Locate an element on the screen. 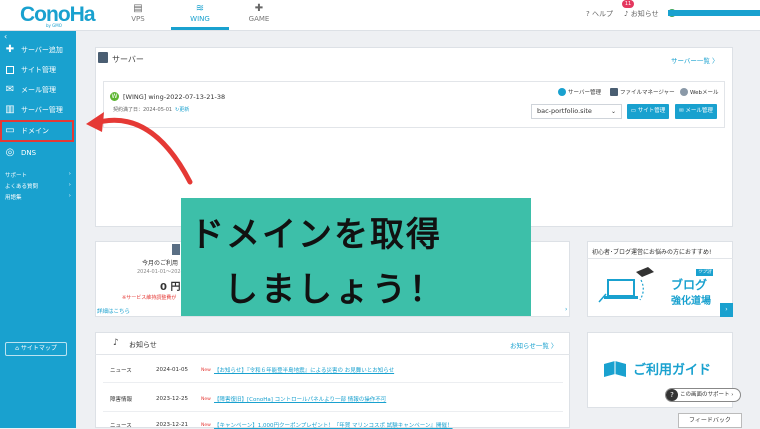 This screenshot has width=760, height=429. annotation-arrow is located at coordinates (139, 148).